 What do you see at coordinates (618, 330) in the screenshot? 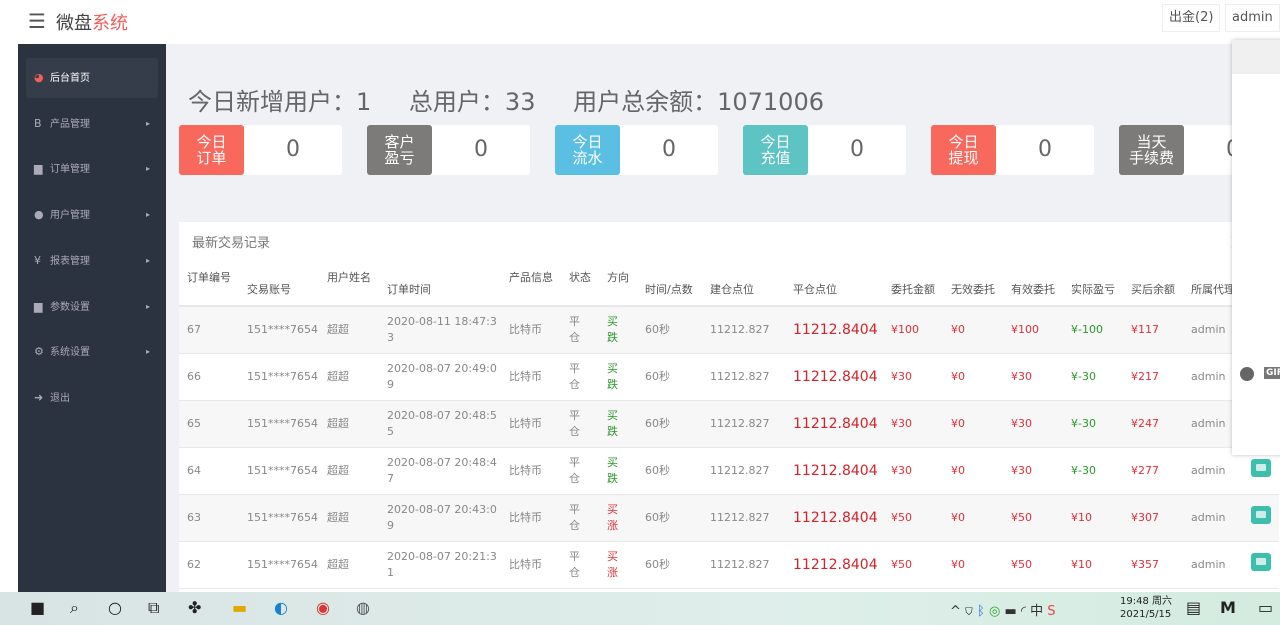
I see `table-cell: 买跌` at bounding box center [618, 330].